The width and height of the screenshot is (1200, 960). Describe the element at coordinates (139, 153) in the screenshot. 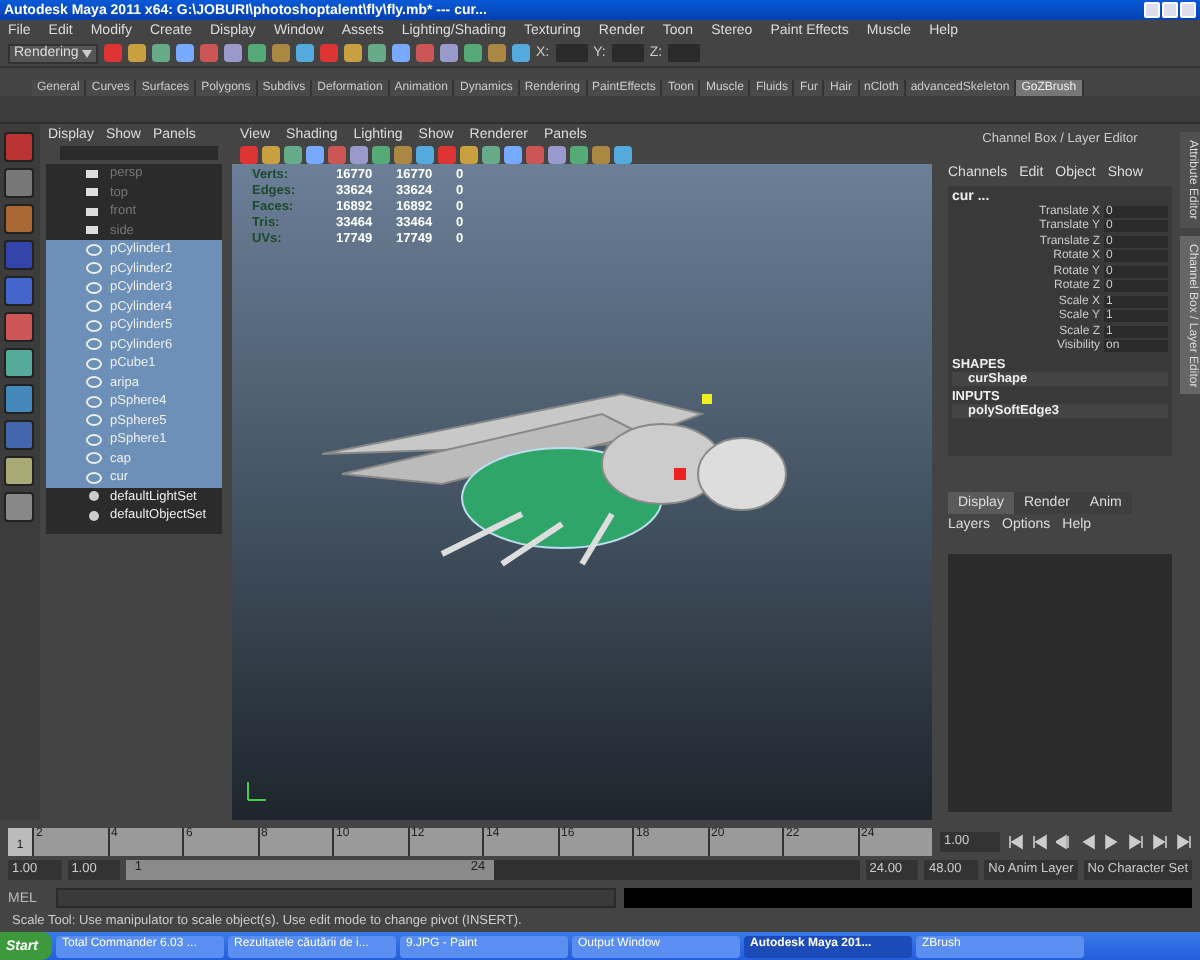

I see `filter-field` at that location.